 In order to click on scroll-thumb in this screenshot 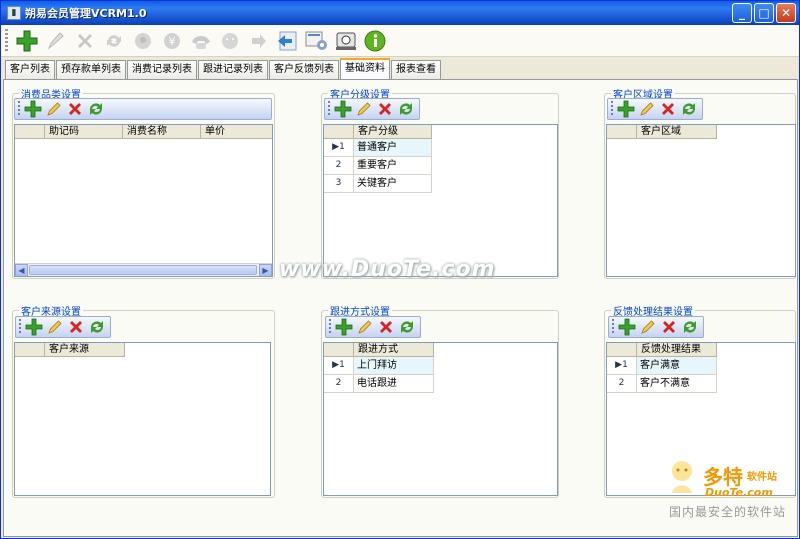, I will do `click(143, 270)`.